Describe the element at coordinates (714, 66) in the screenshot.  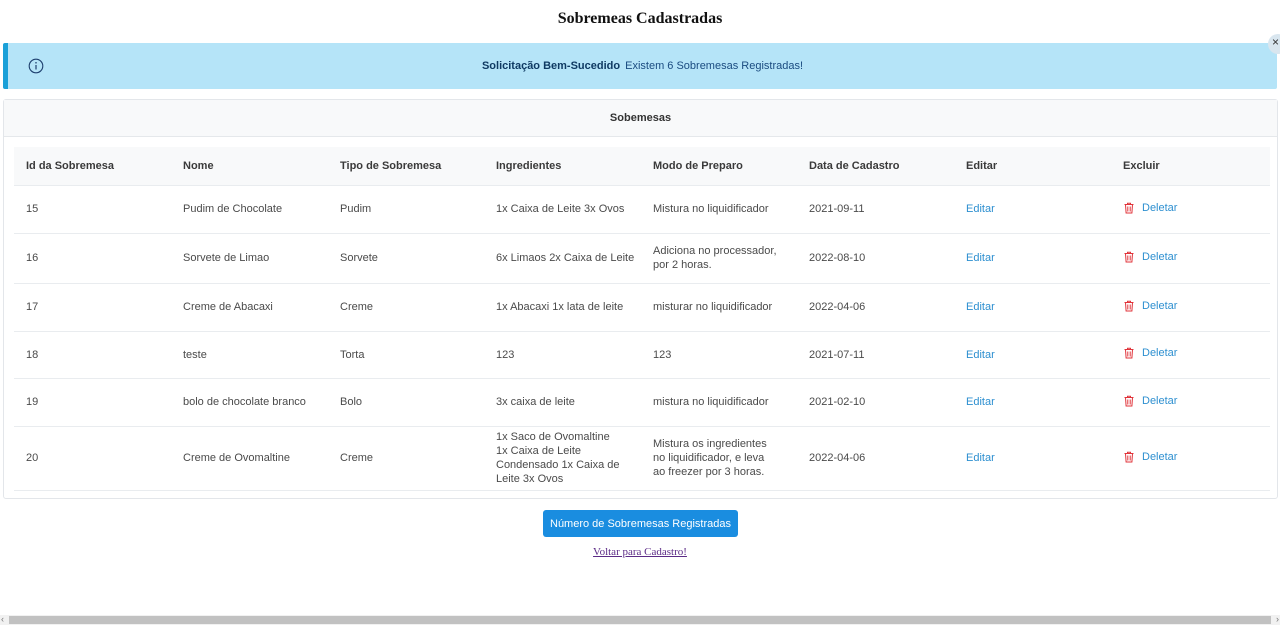
I see `alert-detail: Existem 6 Sobremesas Registradas!` at that location.